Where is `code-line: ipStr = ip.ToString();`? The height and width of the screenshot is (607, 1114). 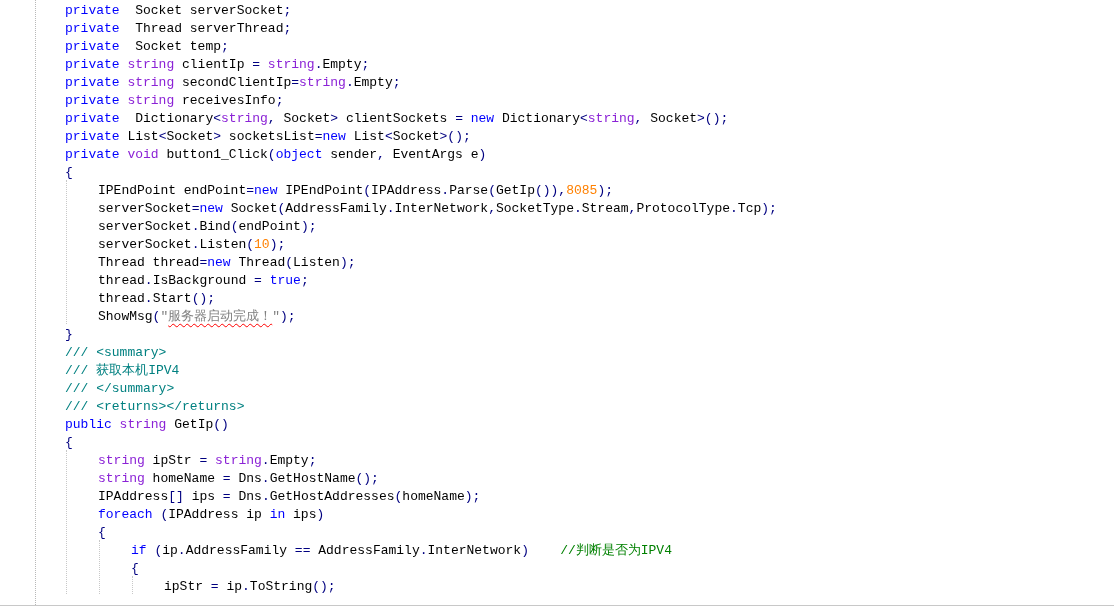
code-line: ipStr = ip.ToString(); is located at coordinates (250, 587).